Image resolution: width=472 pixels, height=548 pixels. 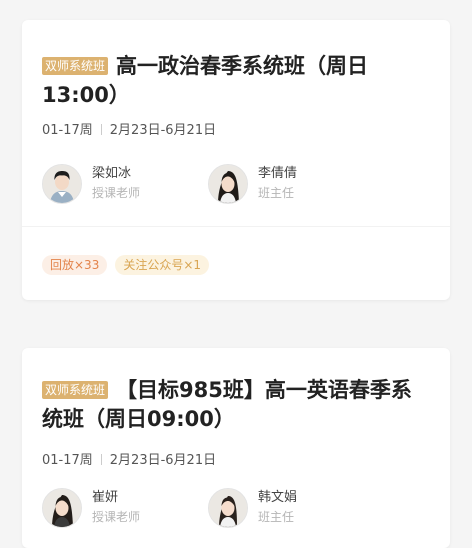 I want to click on follow-account-badge: 关注公众号×1, so click(x=162, y=265).